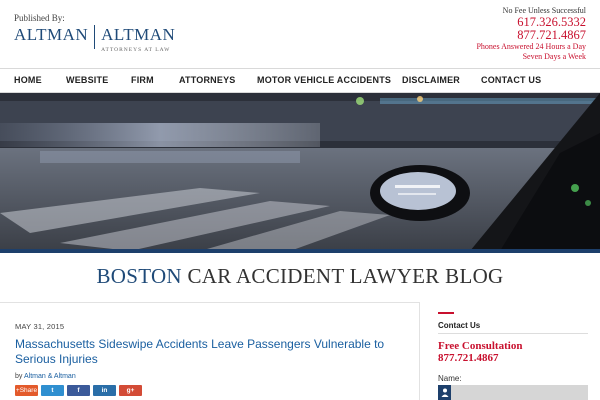 The height and width of the screenshot is (400, 600). Describe the element at coordinates (513, 333) in the screenshot. I see `sidebar-divider` at that location.